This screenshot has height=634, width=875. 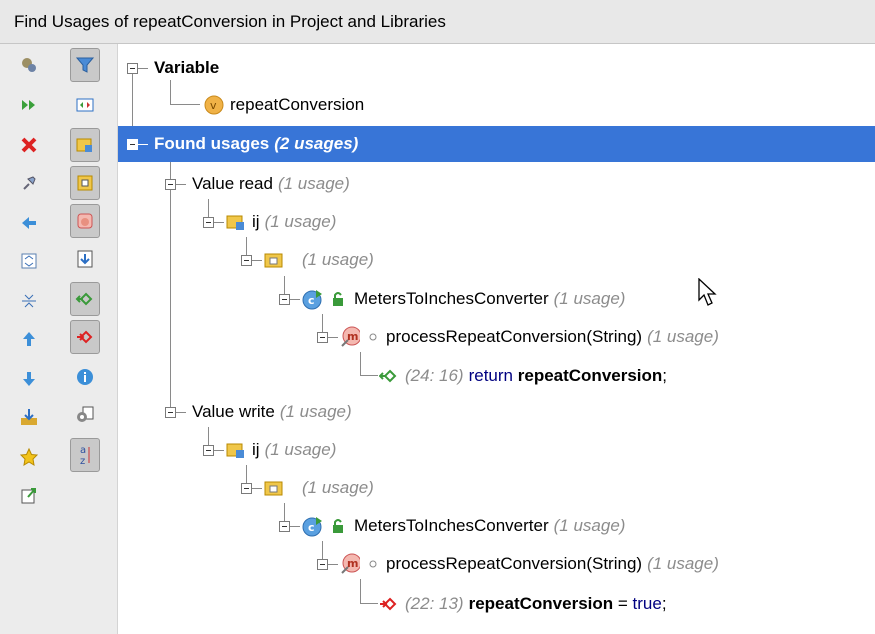 I want to click on move-up-icon, so click(x=29, y=339).